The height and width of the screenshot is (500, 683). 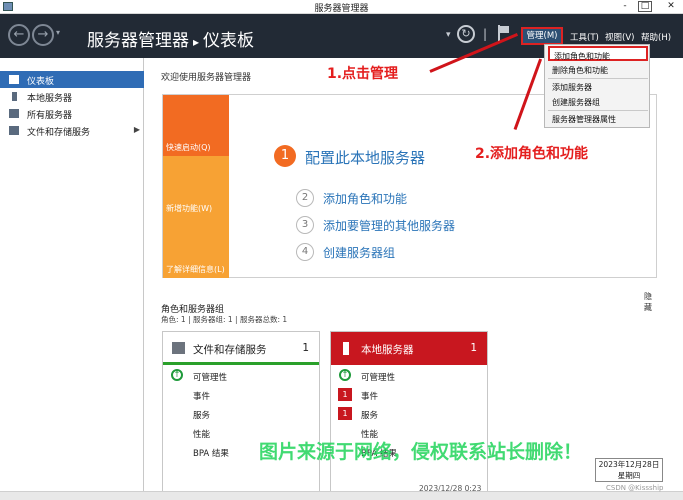 I want to click on breadcrumb-current: 仪表板, so click(x=229, y=41).